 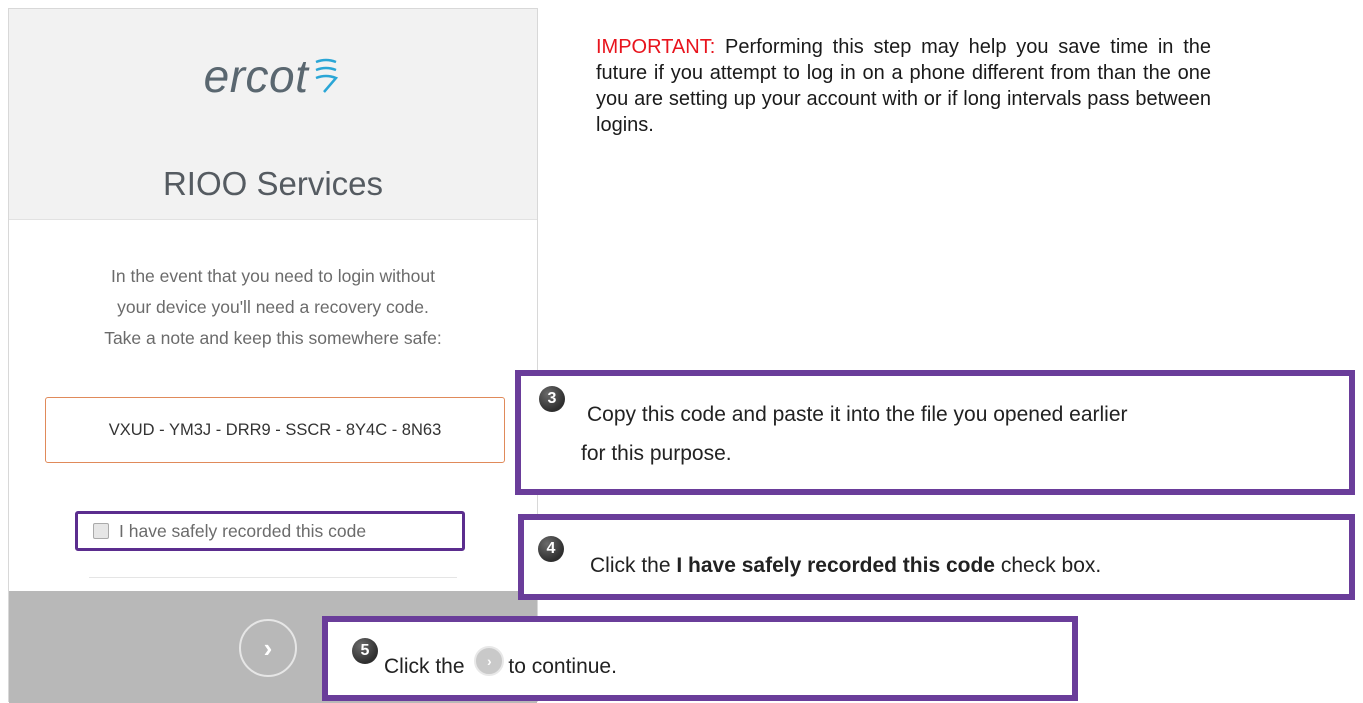 What do you see at coordinates (273, 577) in the screenshot?
I see `divider` at bounding box center [273, 577].